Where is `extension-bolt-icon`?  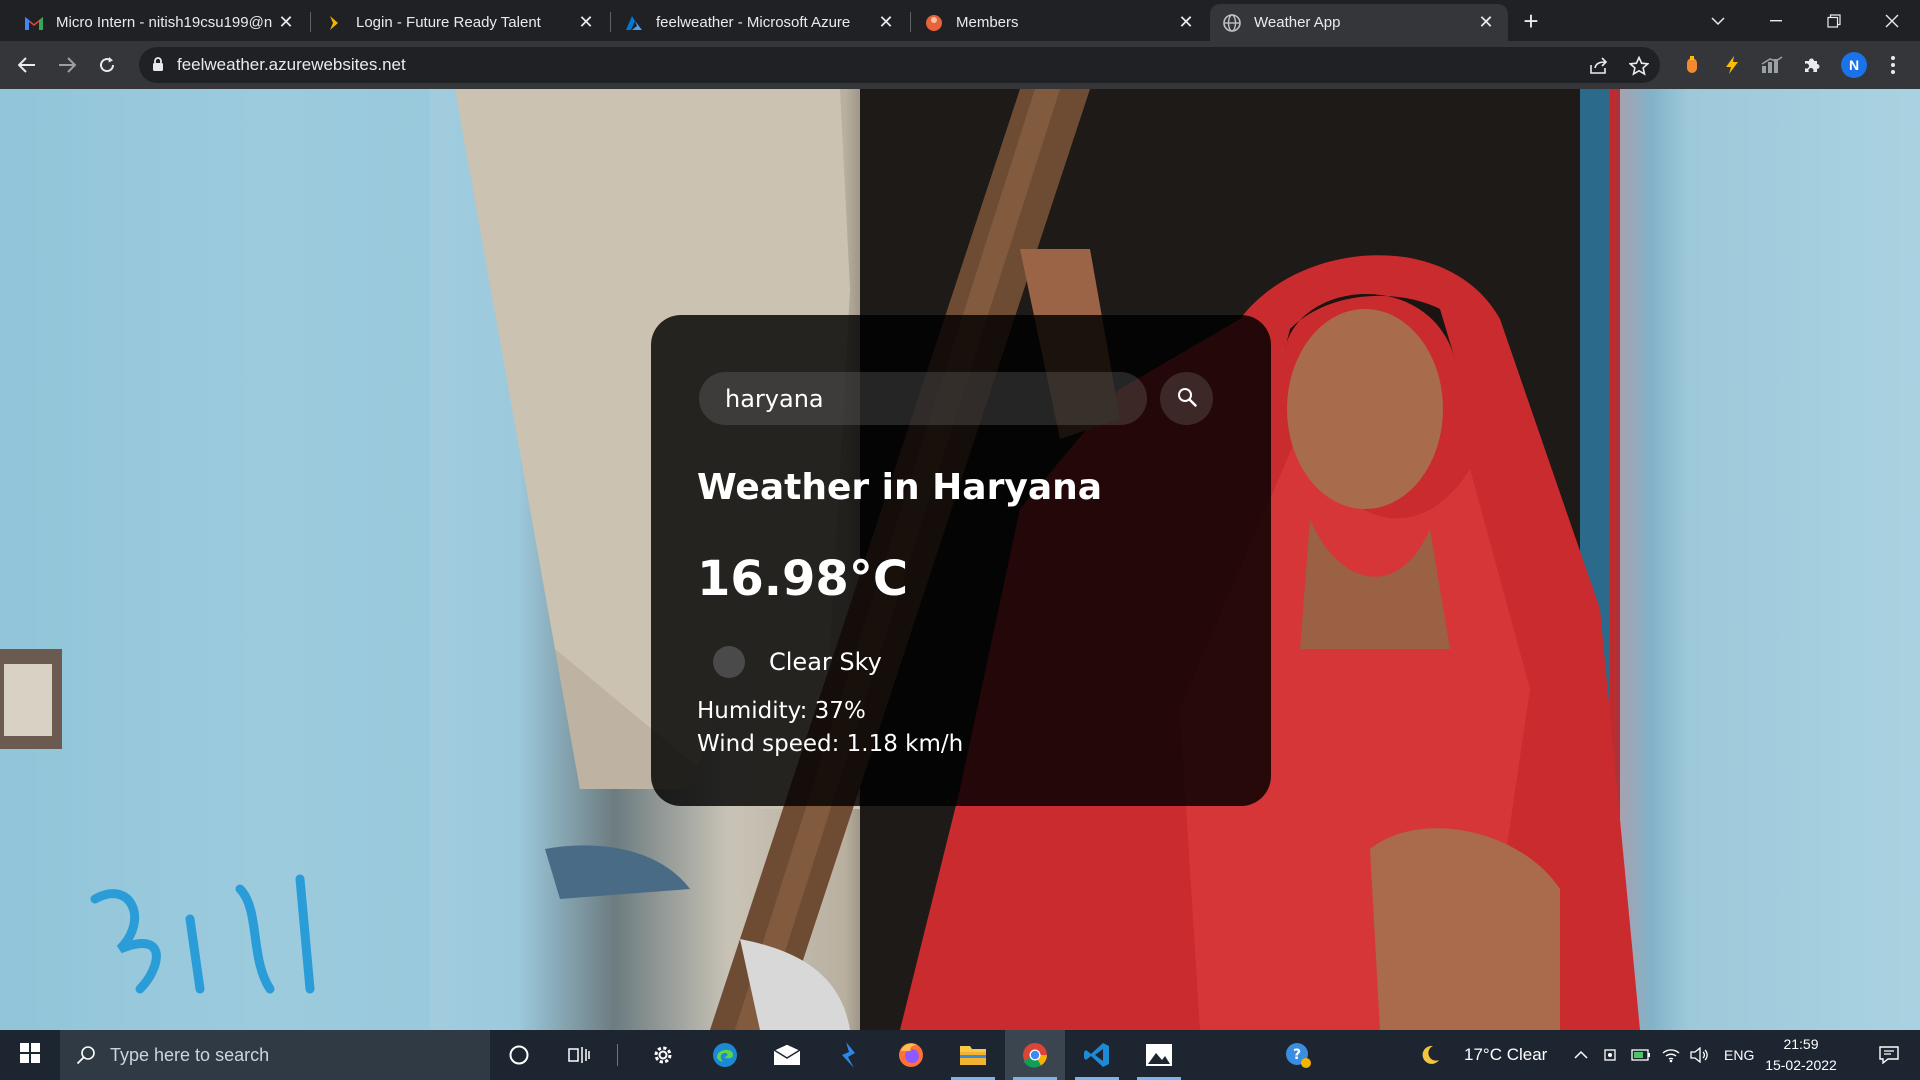 extension-bolt-icon is located at coordinates (1732, 65).